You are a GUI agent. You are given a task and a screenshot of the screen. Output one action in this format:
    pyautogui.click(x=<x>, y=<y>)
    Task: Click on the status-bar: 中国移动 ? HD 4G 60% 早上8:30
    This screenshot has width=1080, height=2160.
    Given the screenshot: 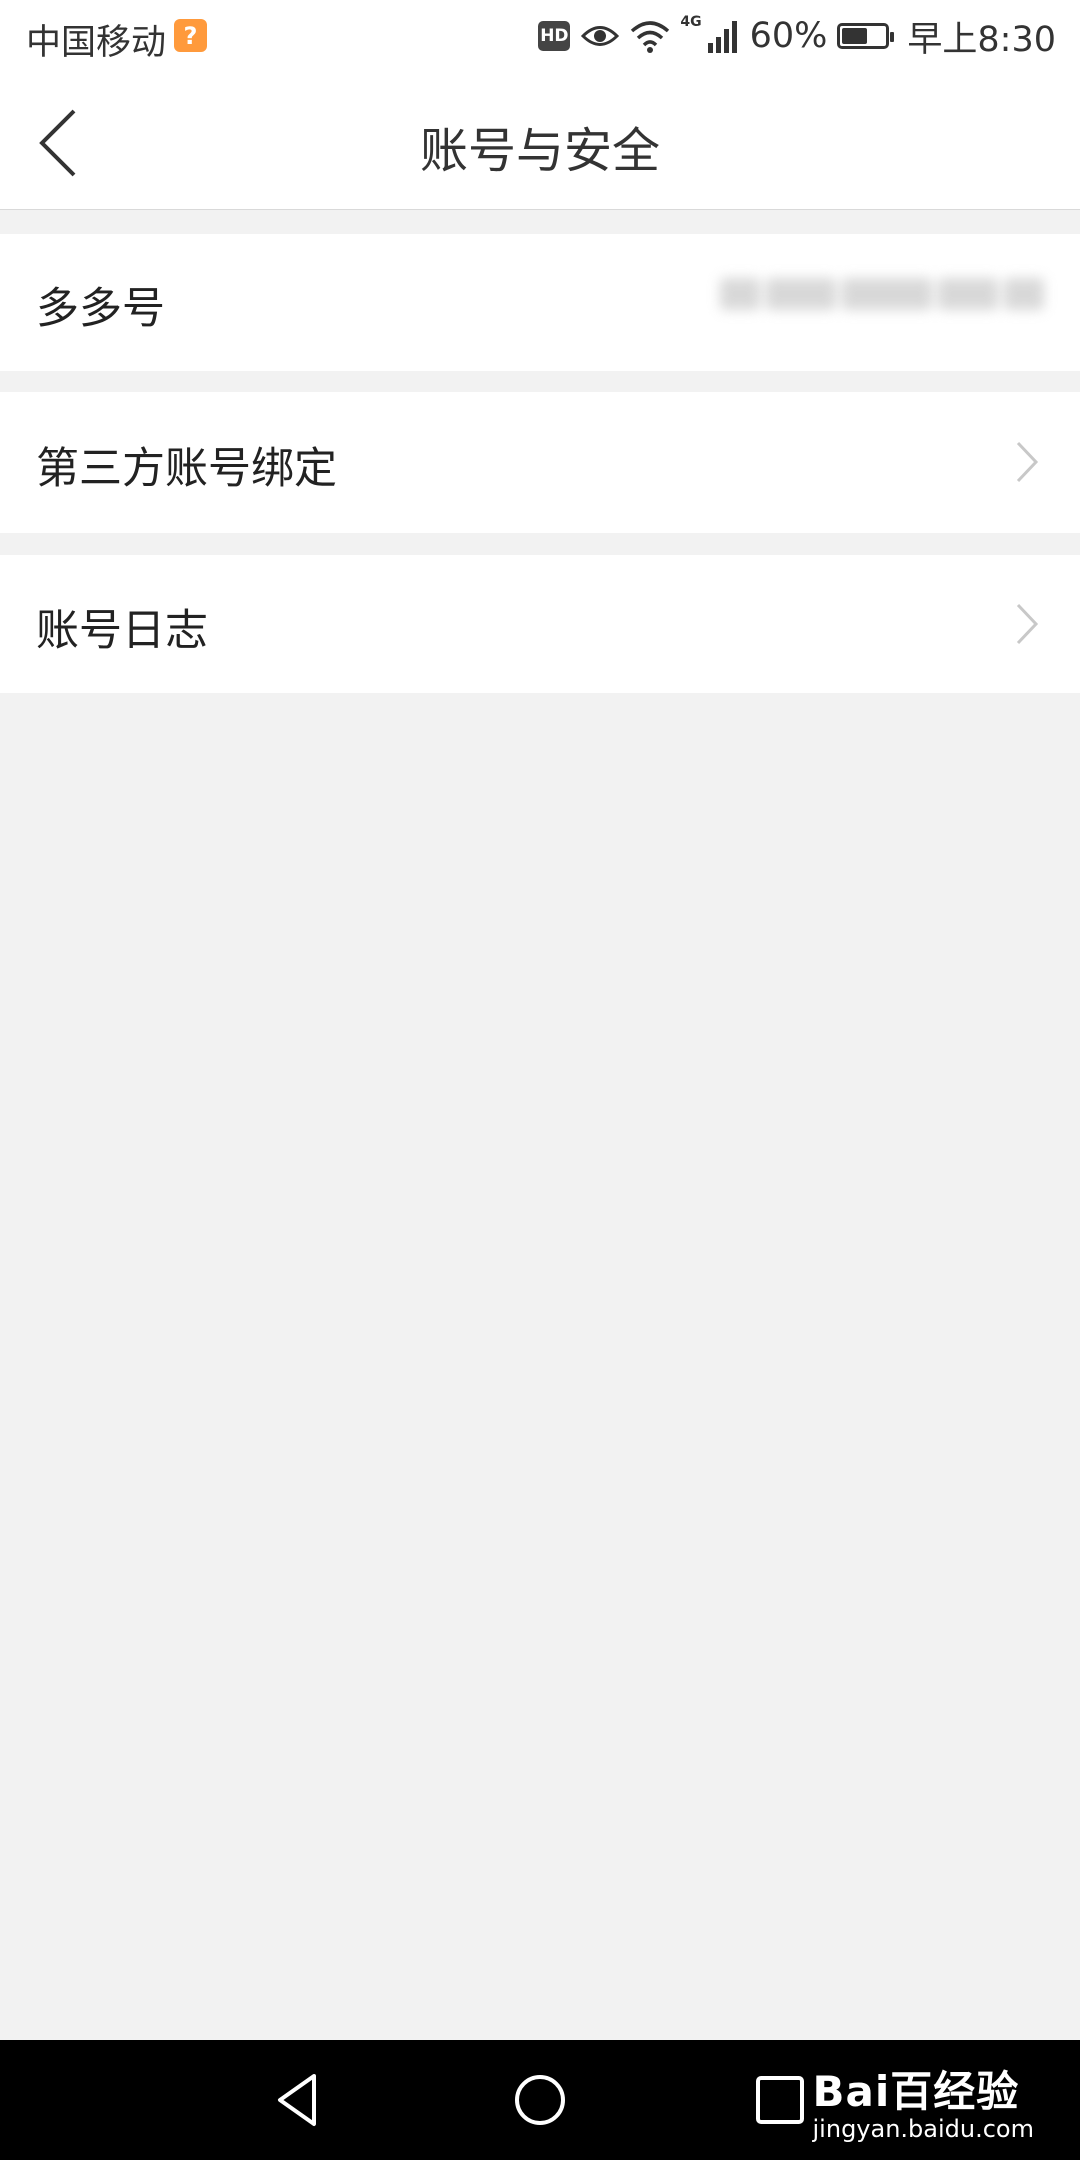 What is the action you would take?
    pyautogui.click(x=540, y=37)
    